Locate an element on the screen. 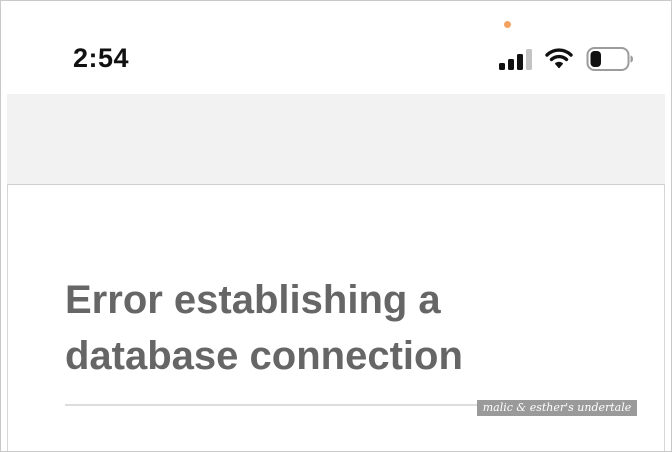 The width and height of the screenshot is (672, 452). error-title: Error establishing a database connection is located at coordinates (264, 328).